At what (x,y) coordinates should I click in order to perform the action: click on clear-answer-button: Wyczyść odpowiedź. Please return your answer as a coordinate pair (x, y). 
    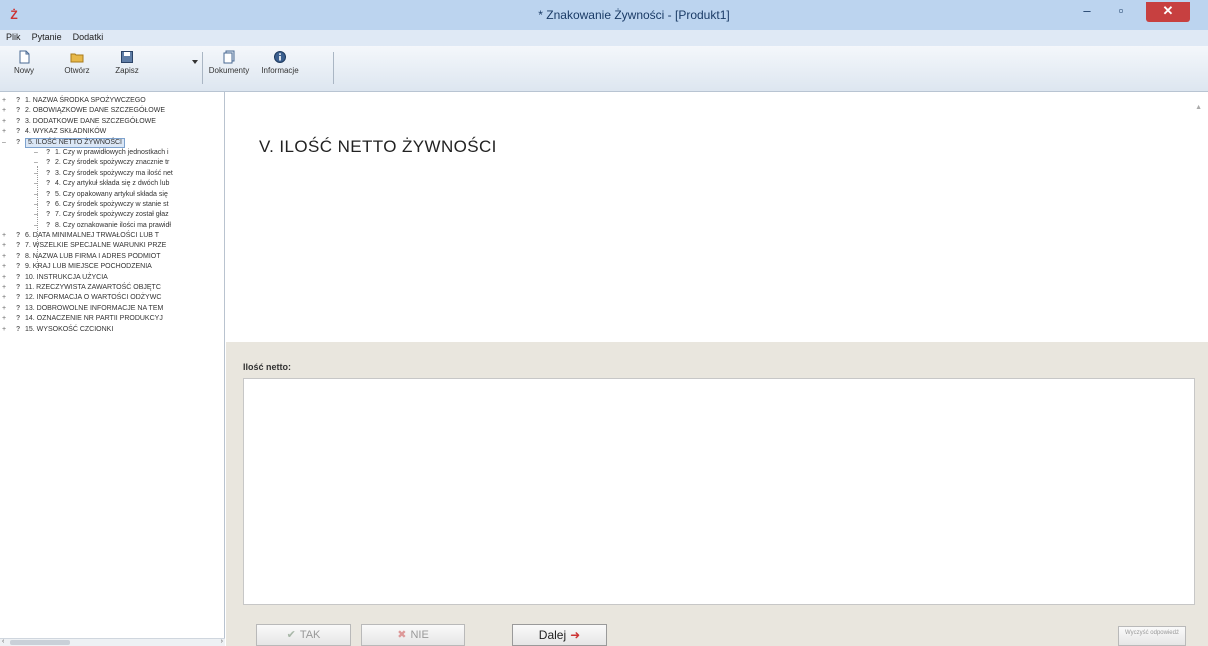
    Looking at the image, I should click on (1152, 636).